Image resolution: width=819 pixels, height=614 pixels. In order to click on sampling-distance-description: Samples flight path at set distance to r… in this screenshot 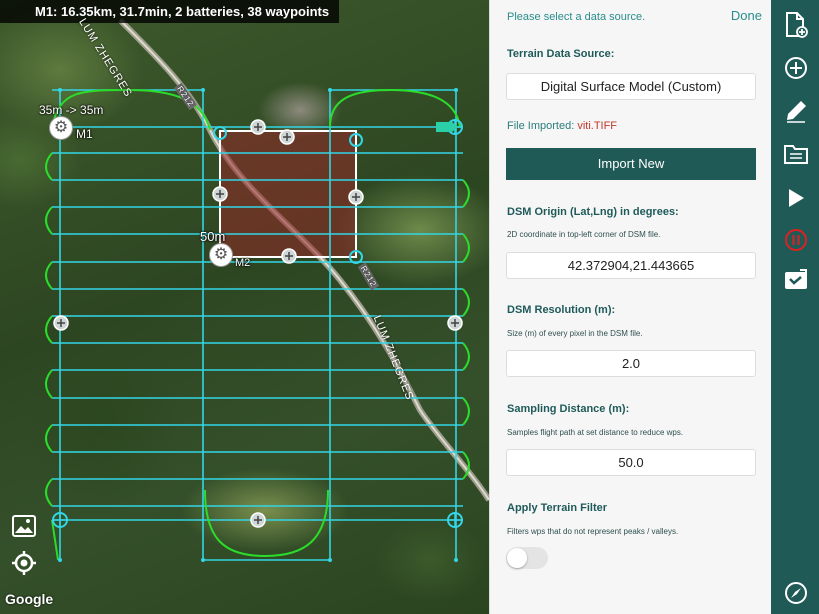, I will do `click(595, 432)`.